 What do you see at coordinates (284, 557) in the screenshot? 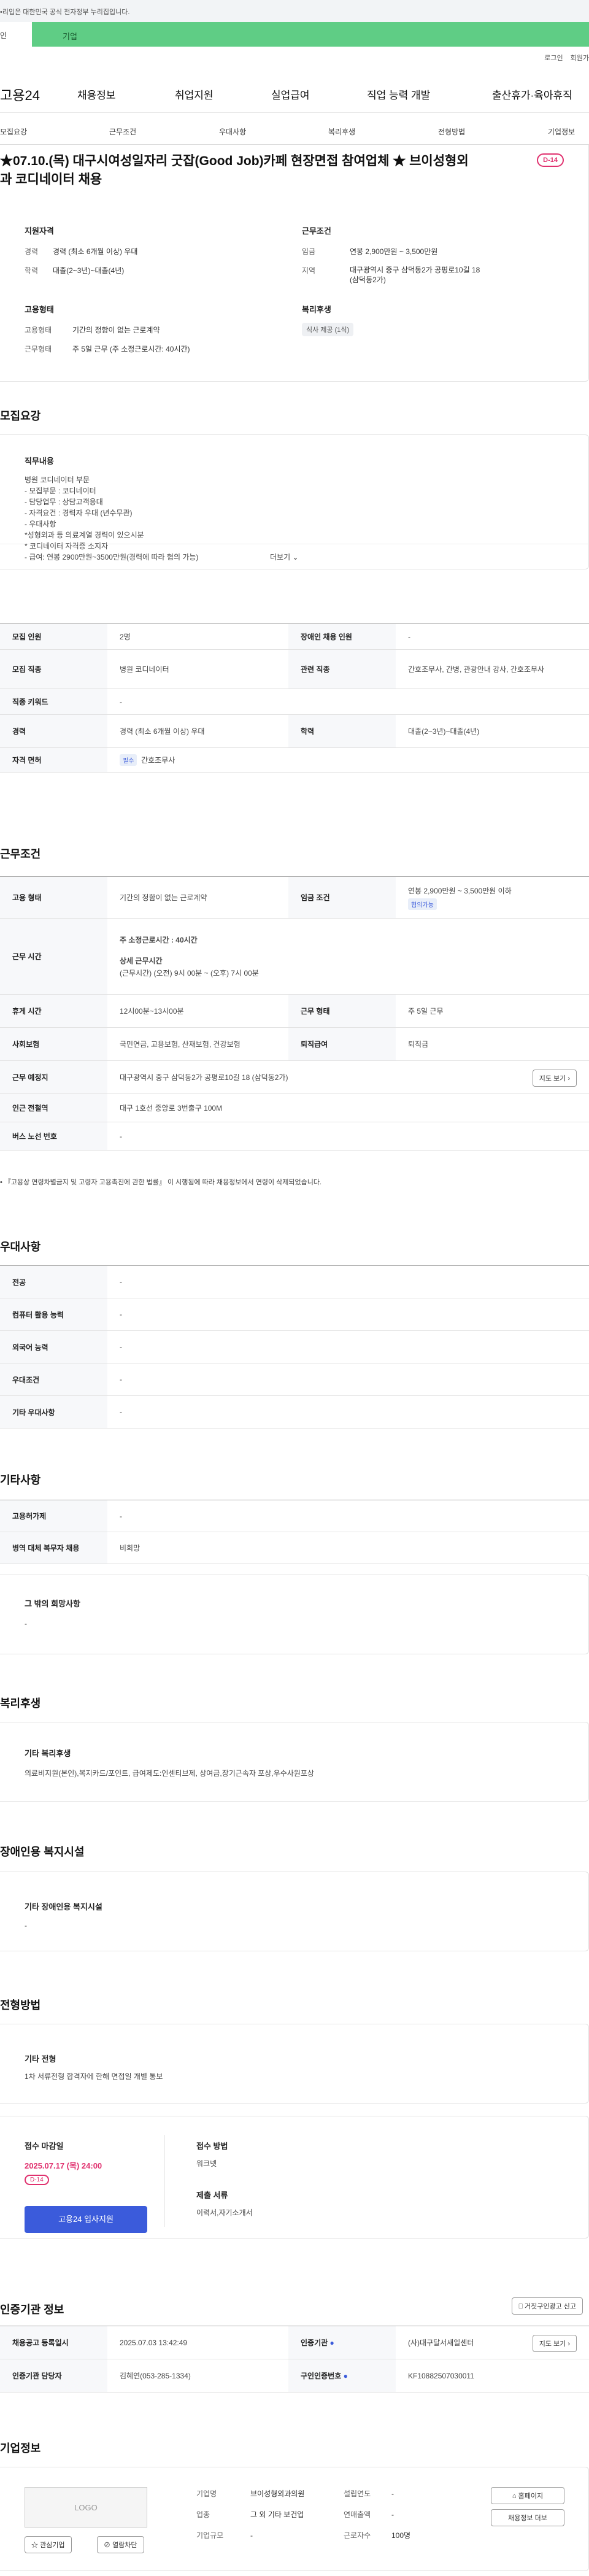
I see `more-button: 더보기 ⌄` at bounding box center [284, 557].